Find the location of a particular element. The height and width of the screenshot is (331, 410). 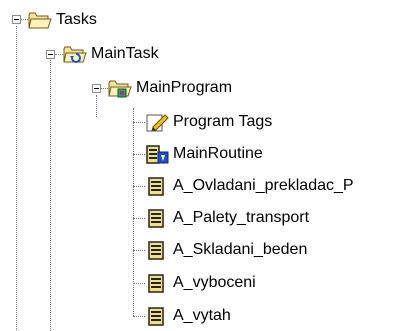

tree-node-routine-palety: A_Palety_transport is located at coordinates (227, 218).